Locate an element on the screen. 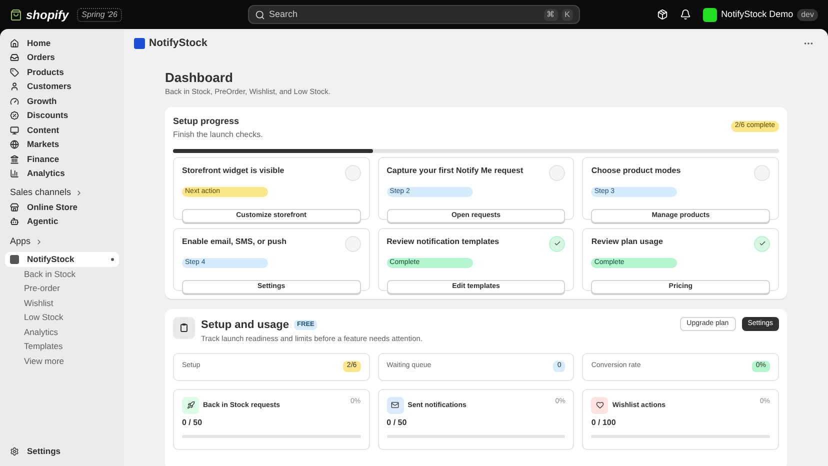  package-icon is located at coordinates (662, 14).